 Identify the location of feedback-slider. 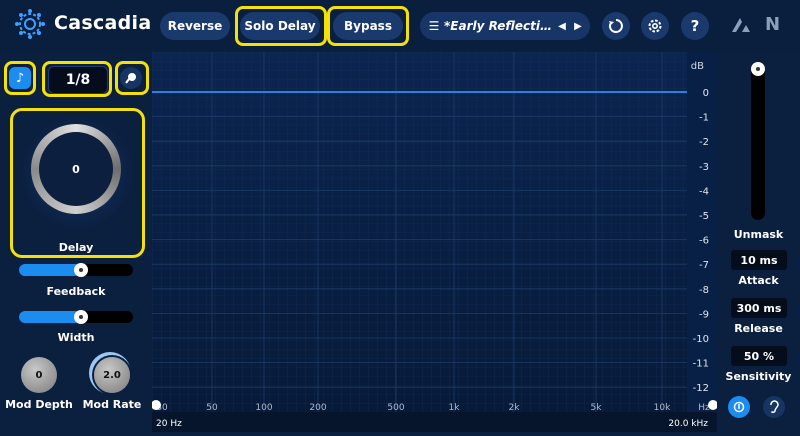
(76, 270).